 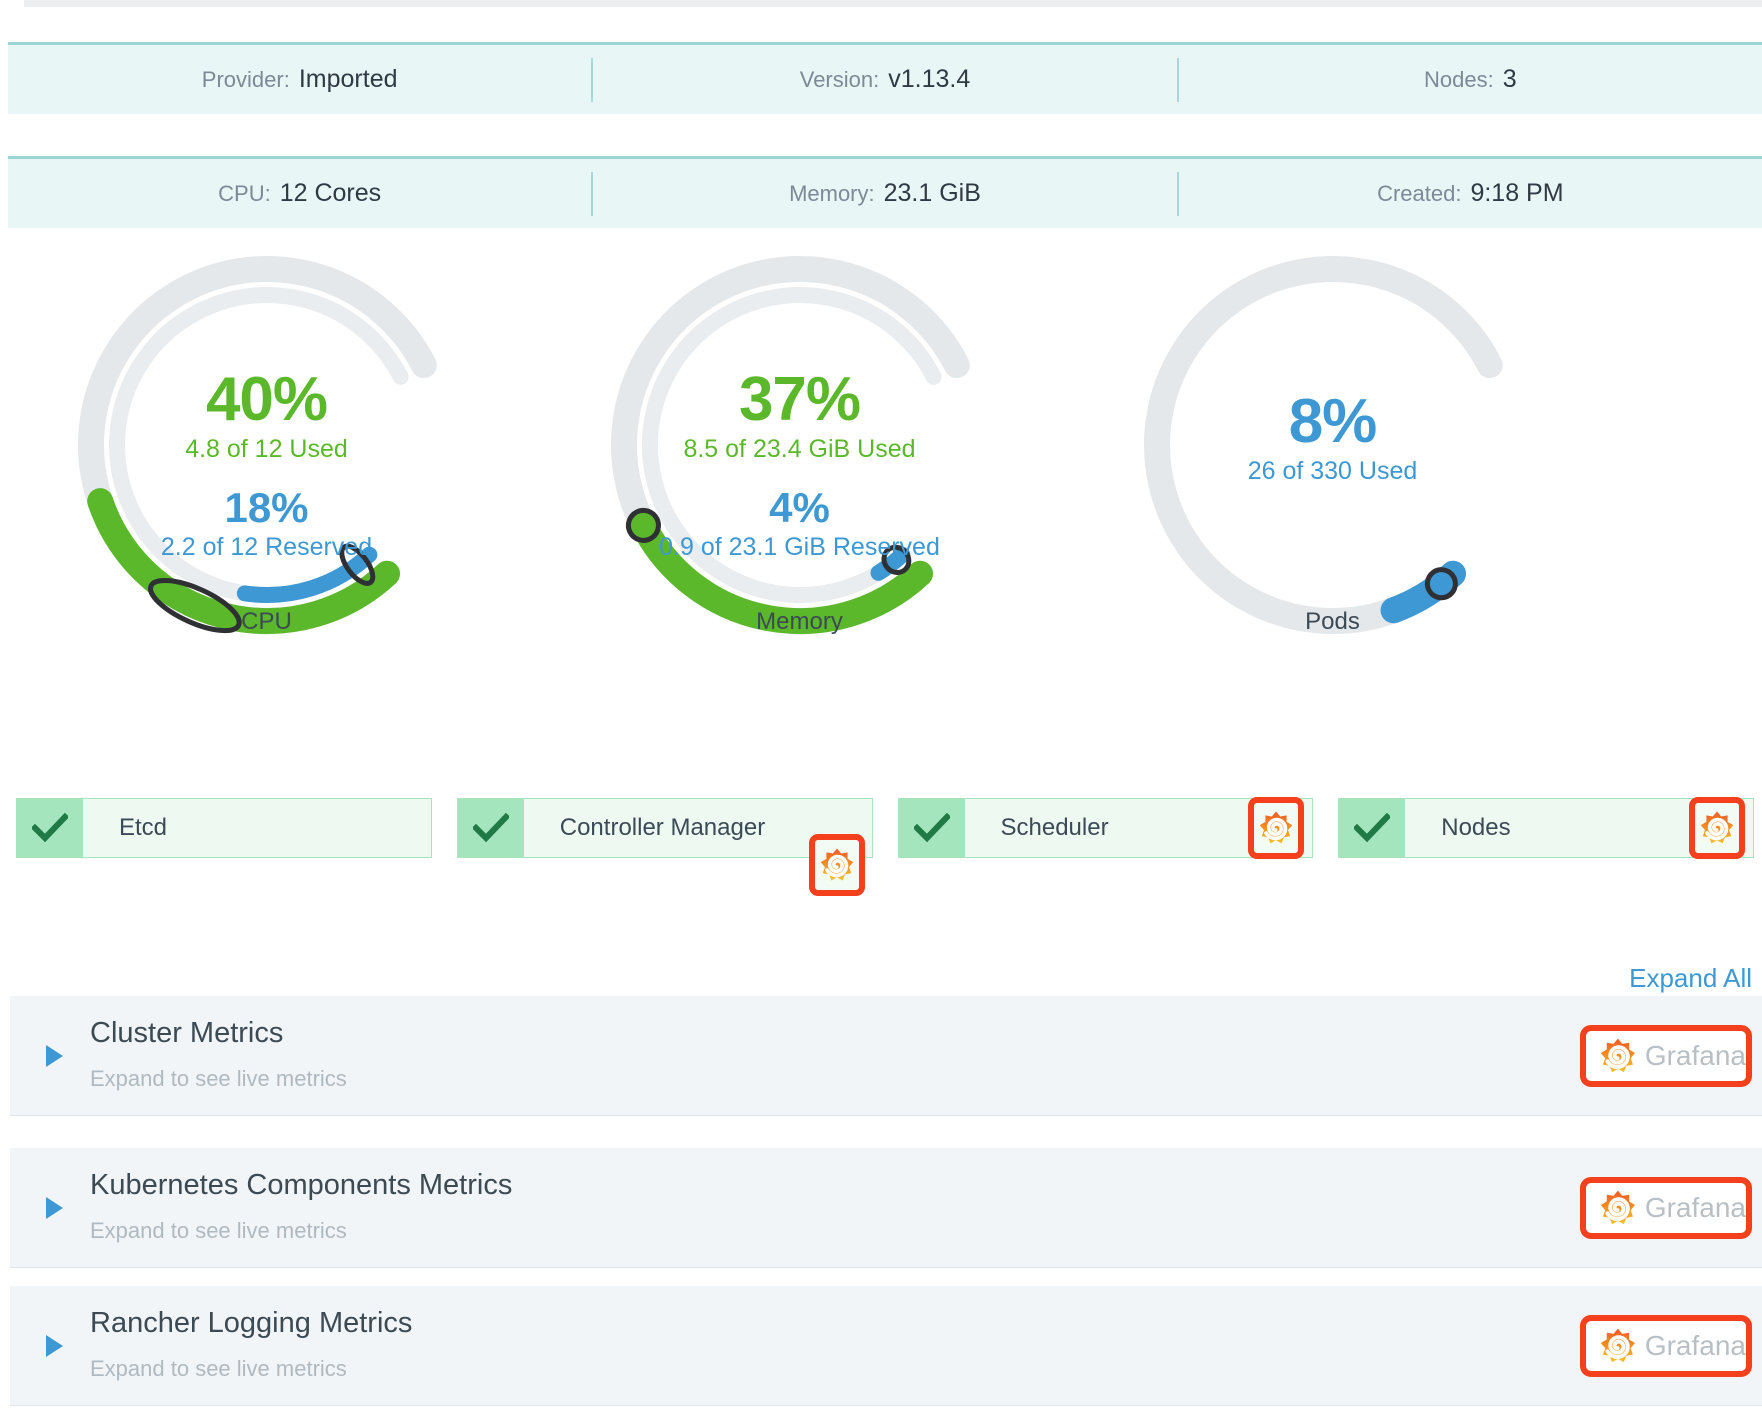 What do you see at coordinates (245, 79) in the screenshot?
I see `info-label: Provider:` at bounding box center [245, 79].